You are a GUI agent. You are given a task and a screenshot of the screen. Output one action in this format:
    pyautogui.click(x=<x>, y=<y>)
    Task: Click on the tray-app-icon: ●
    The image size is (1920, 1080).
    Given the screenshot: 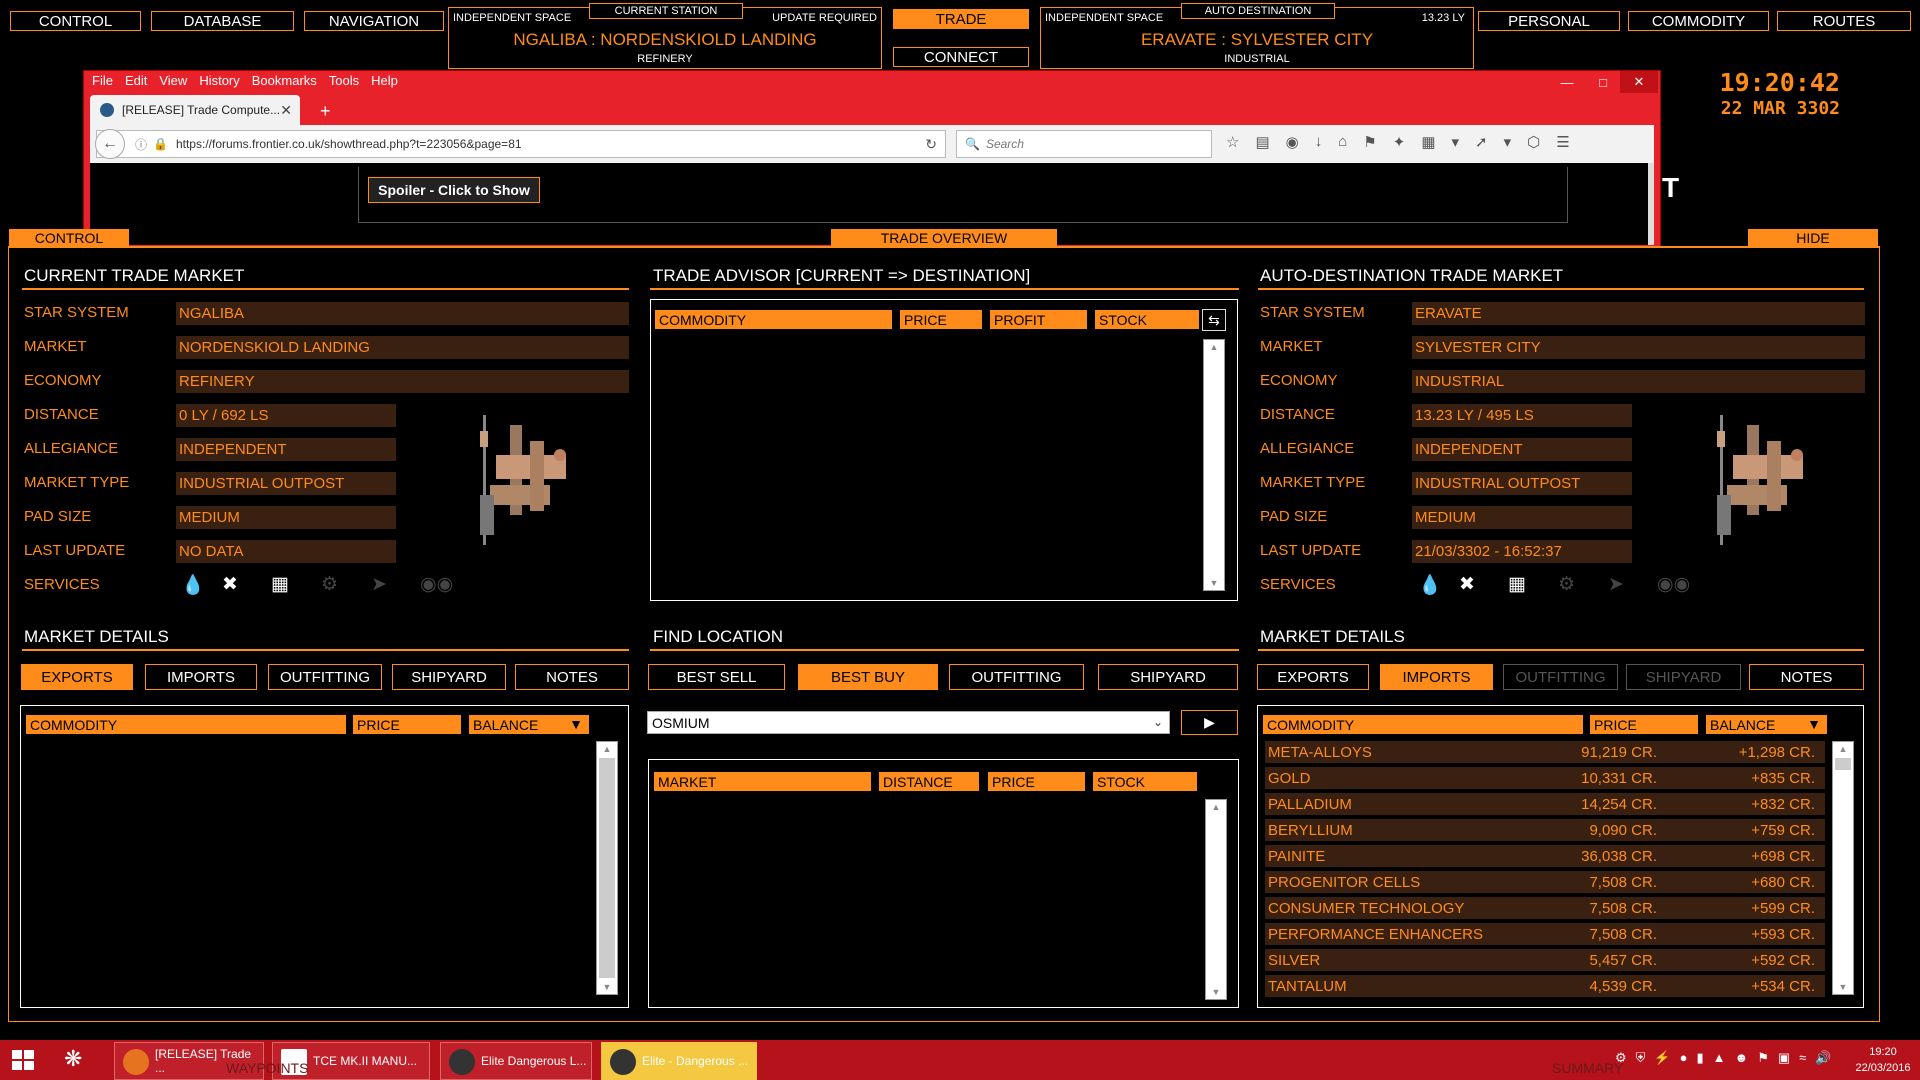 What is the action you would take?
    pyautogui.click(x=1684, y=1058)
    